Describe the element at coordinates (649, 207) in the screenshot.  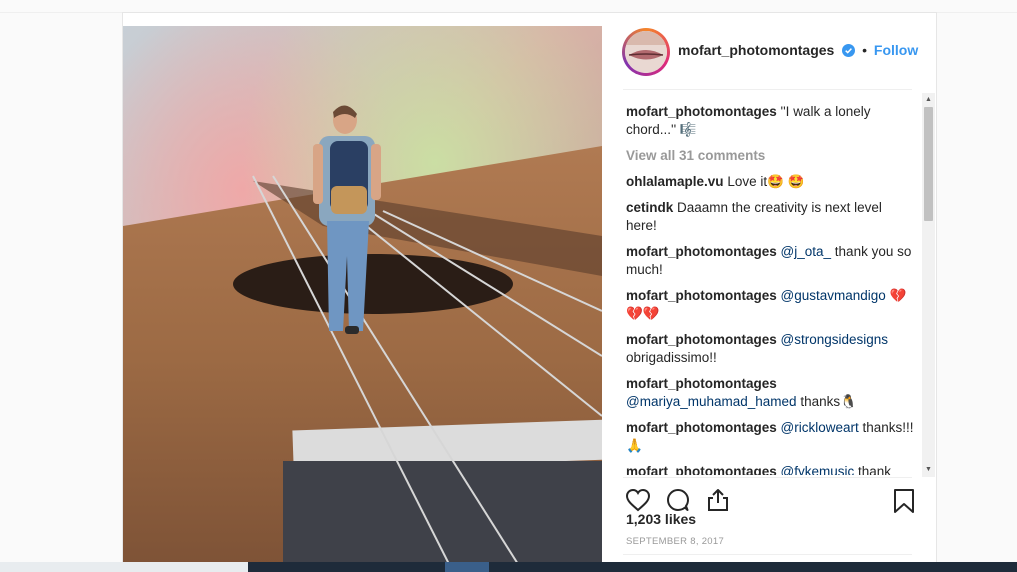
I see `comment-username: cetindk` at that location.